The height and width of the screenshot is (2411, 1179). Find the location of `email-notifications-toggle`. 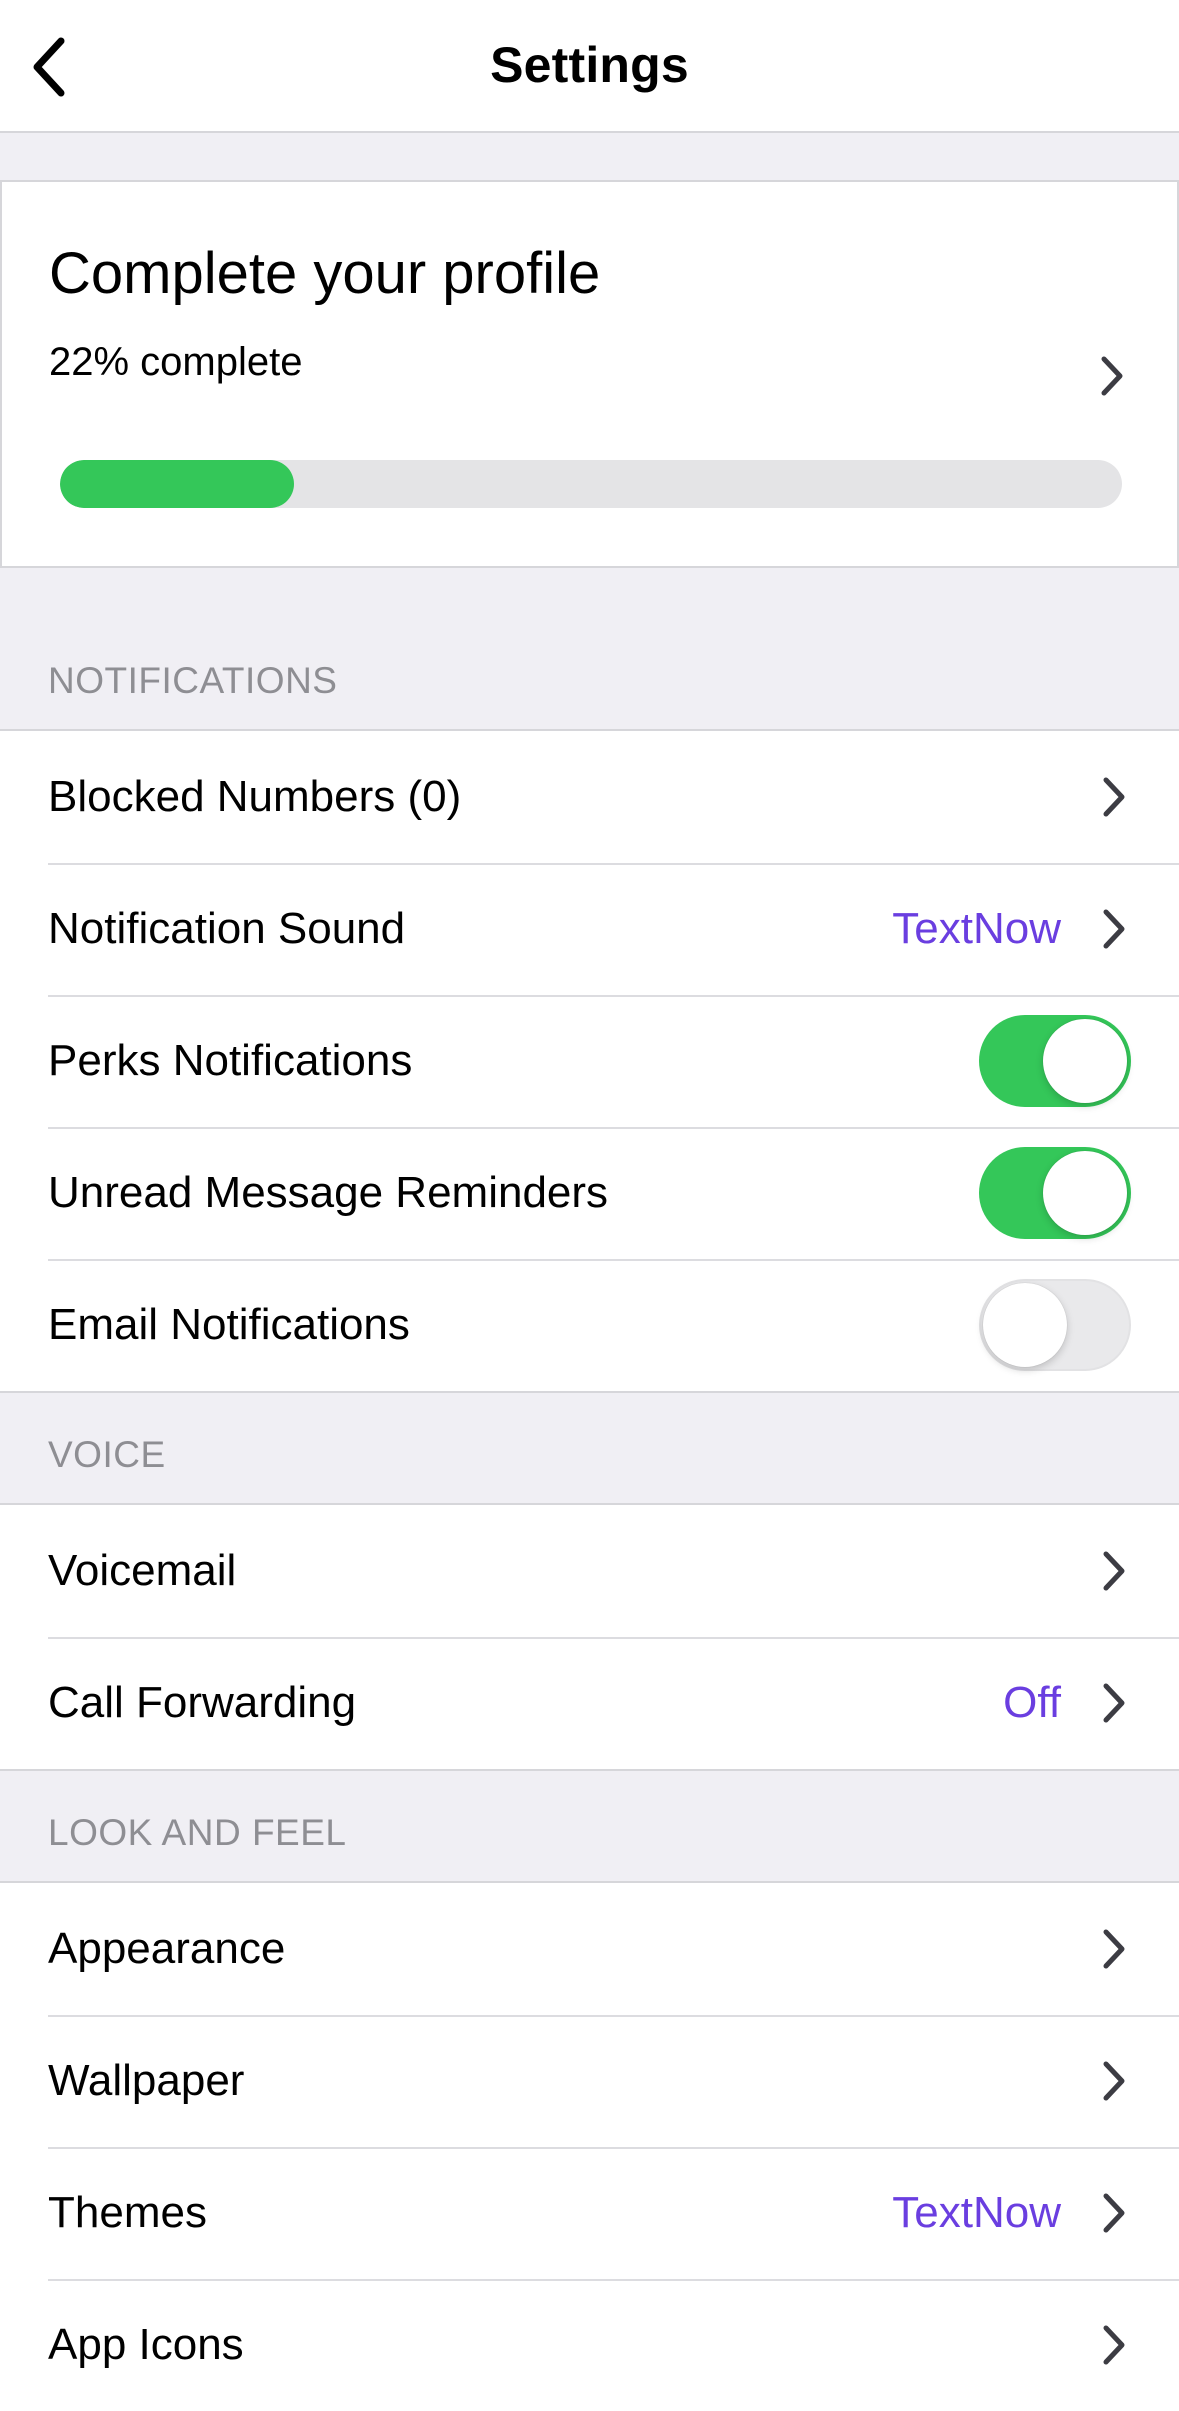

email-notifications-toggle is located at coordinates (1055, 1325).